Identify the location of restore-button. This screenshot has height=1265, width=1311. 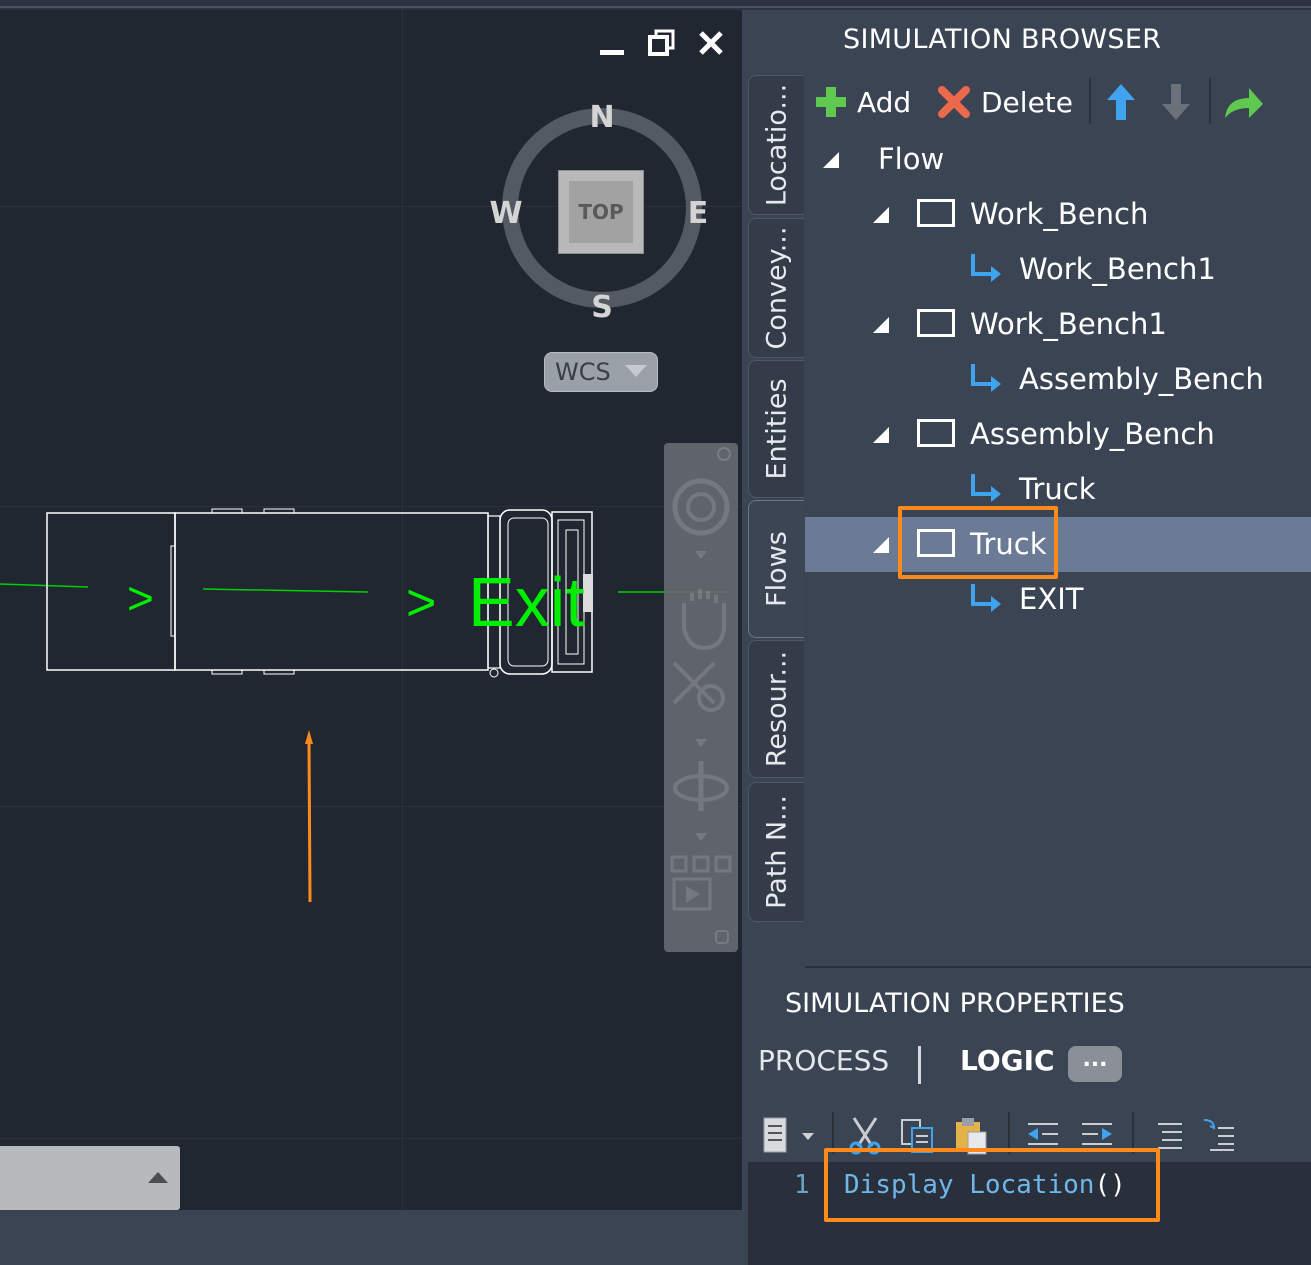
(661, 43).